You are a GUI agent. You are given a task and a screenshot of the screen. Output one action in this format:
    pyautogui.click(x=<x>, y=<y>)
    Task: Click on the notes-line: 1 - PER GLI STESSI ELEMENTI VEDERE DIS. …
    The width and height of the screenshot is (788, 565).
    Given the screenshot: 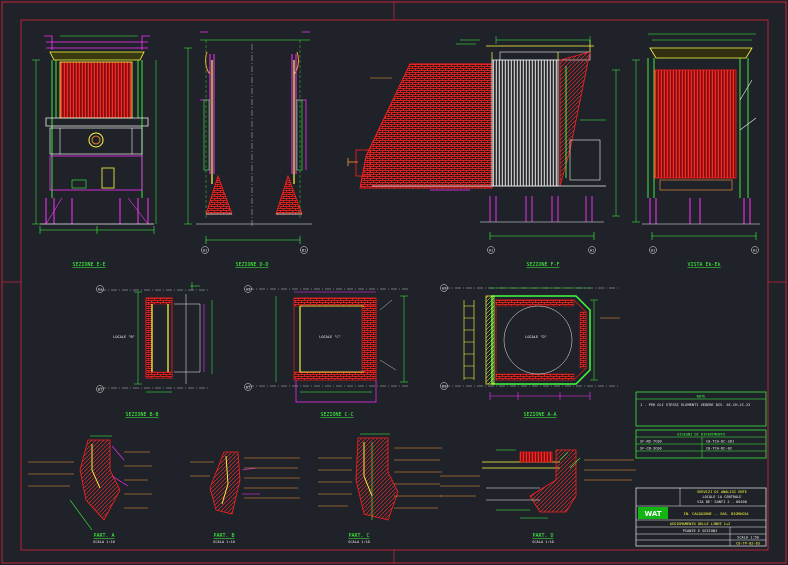 What is the action you would take?
    pyautogui.click(x=695, y=405)
    